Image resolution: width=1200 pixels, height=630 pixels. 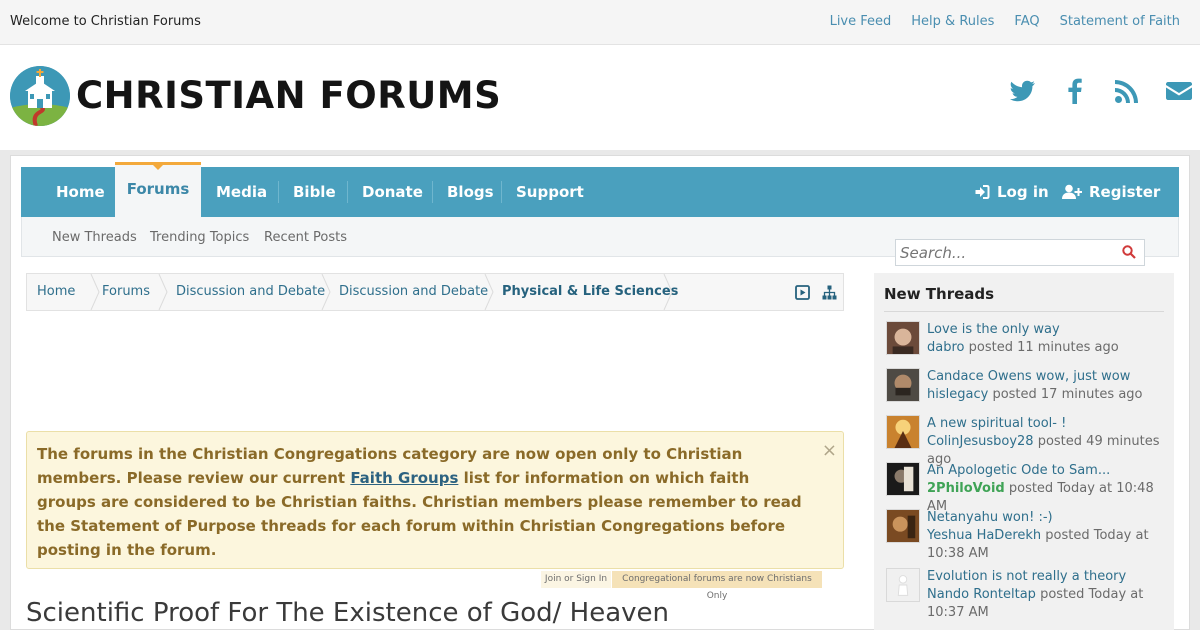 I want to click on nav-forums: Forums, so click(x=158, y=189).